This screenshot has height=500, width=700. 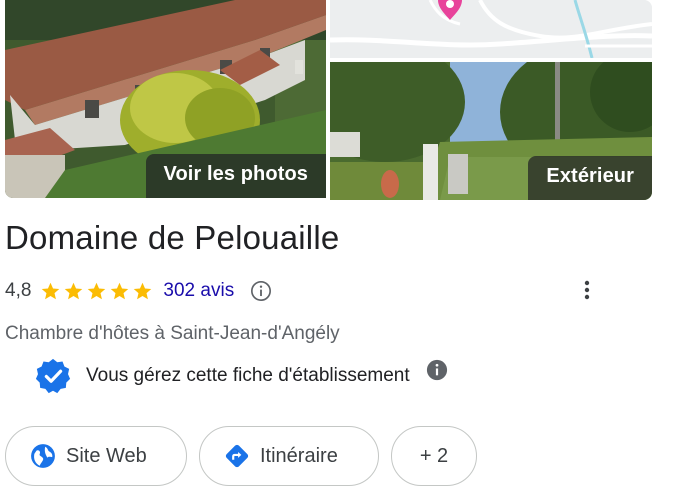 What do you see at coordinates (299, 455) in the screenshot?
I see `directions-label: Itinéraire` at bounding box center [299, 455].